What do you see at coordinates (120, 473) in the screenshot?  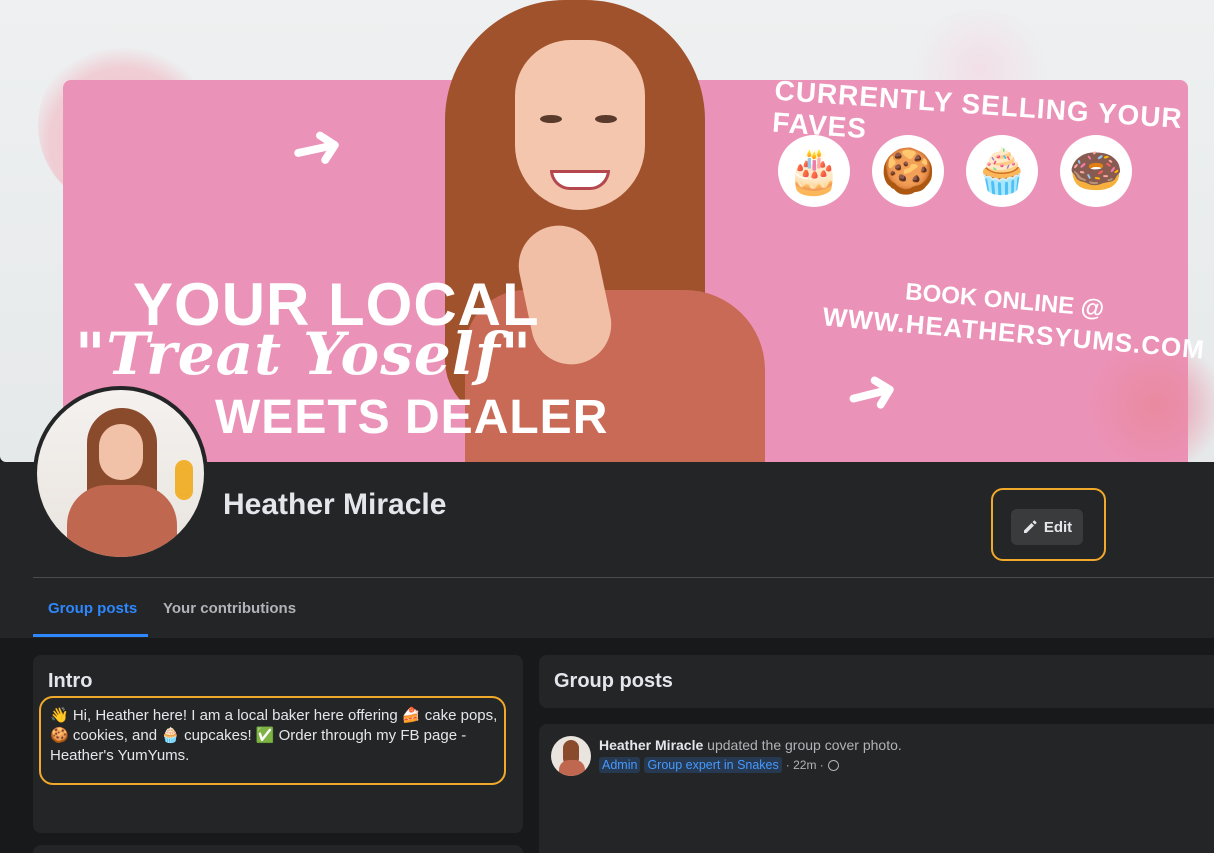 I see `profile-avatar` at bounding box center [120, 473].